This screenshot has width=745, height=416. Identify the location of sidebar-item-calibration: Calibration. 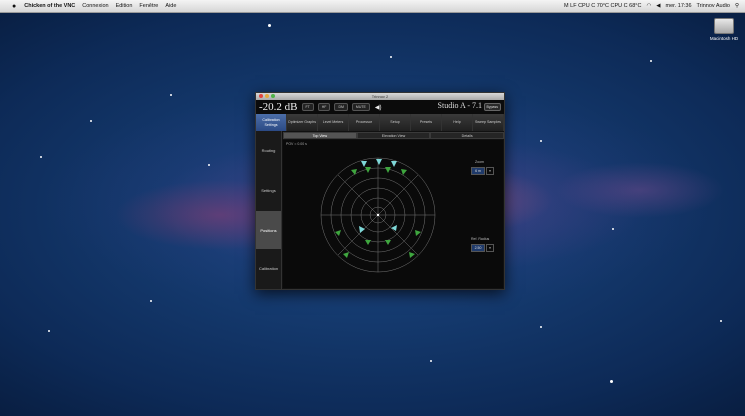
(268, 268).